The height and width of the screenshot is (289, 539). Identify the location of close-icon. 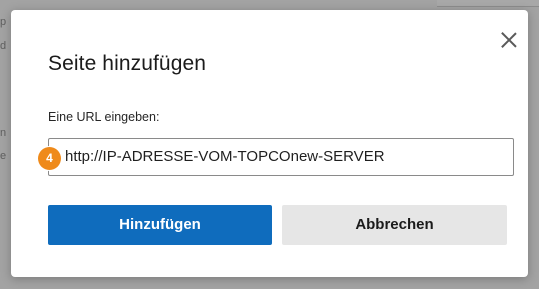
(509, 40).